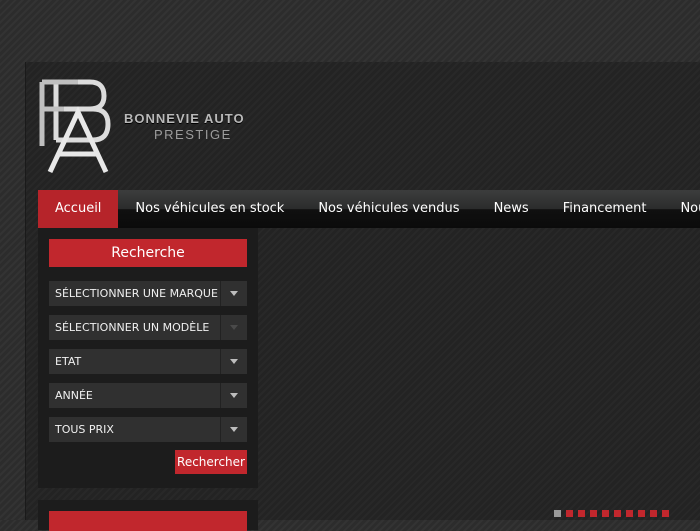 This screenshot has height=531, width=700. Describe the element at coordinates (68, 361) in the screenshot. I see `condition-select-label: ETAT` at that location.